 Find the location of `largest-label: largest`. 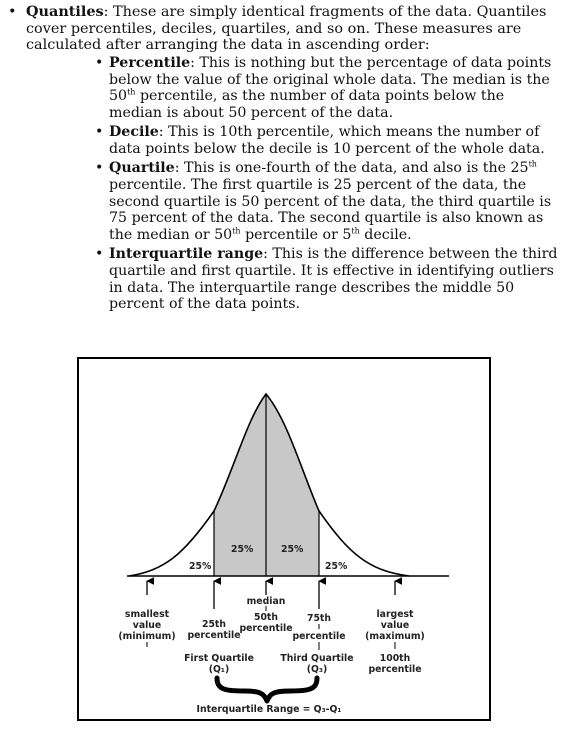

largest-label: largest is located at coordinates (396, 614).